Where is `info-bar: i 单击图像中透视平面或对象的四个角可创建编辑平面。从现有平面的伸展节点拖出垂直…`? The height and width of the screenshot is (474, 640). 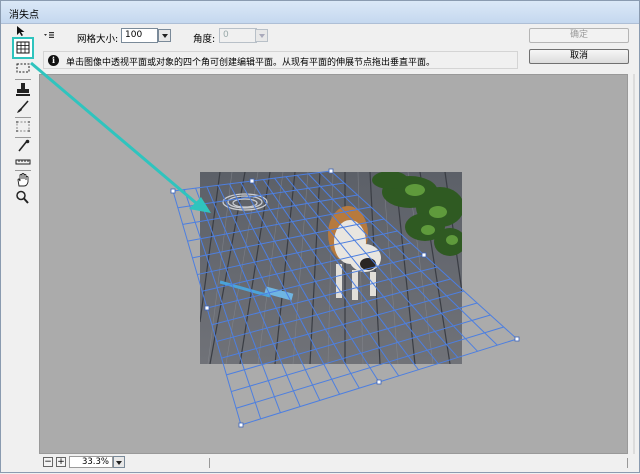 info-bar: i 单击图像中透视平面或对象的四个角可创建编辑平面。从现有平面的伸展节点拖出垂直… is located at coordinates (280, 60).